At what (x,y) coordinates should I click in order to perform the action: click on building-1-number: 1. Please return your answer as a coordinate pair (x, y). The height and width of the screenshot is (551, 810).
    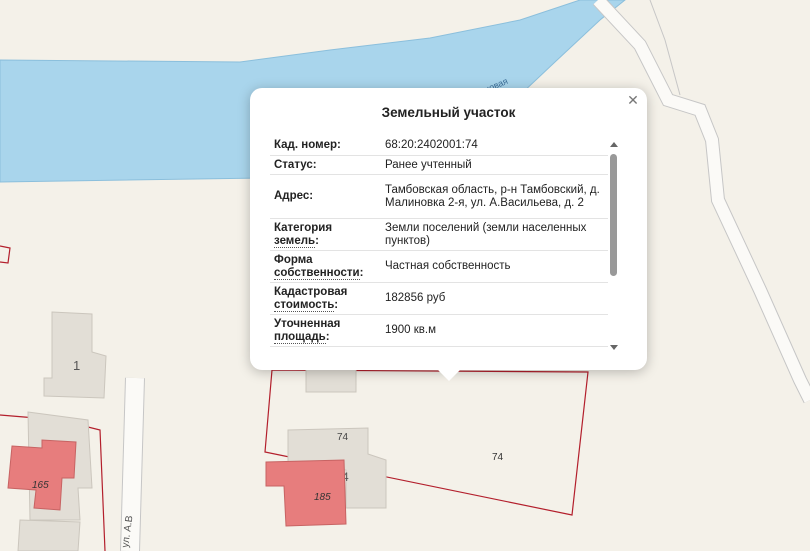
    Looking at the image, I should click on (76, 365).